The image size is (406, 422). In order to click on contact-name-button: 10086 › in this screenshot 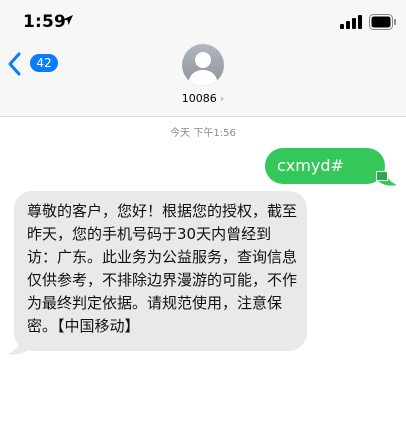, I will do `click(203, 98)`.